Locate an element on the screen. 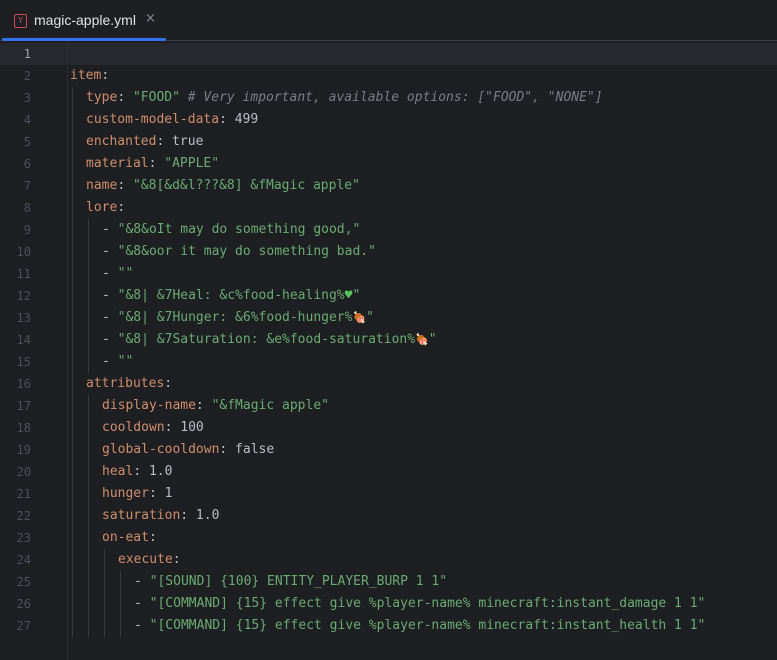  yaml-key: saturation is located at coordinates (141, 515).